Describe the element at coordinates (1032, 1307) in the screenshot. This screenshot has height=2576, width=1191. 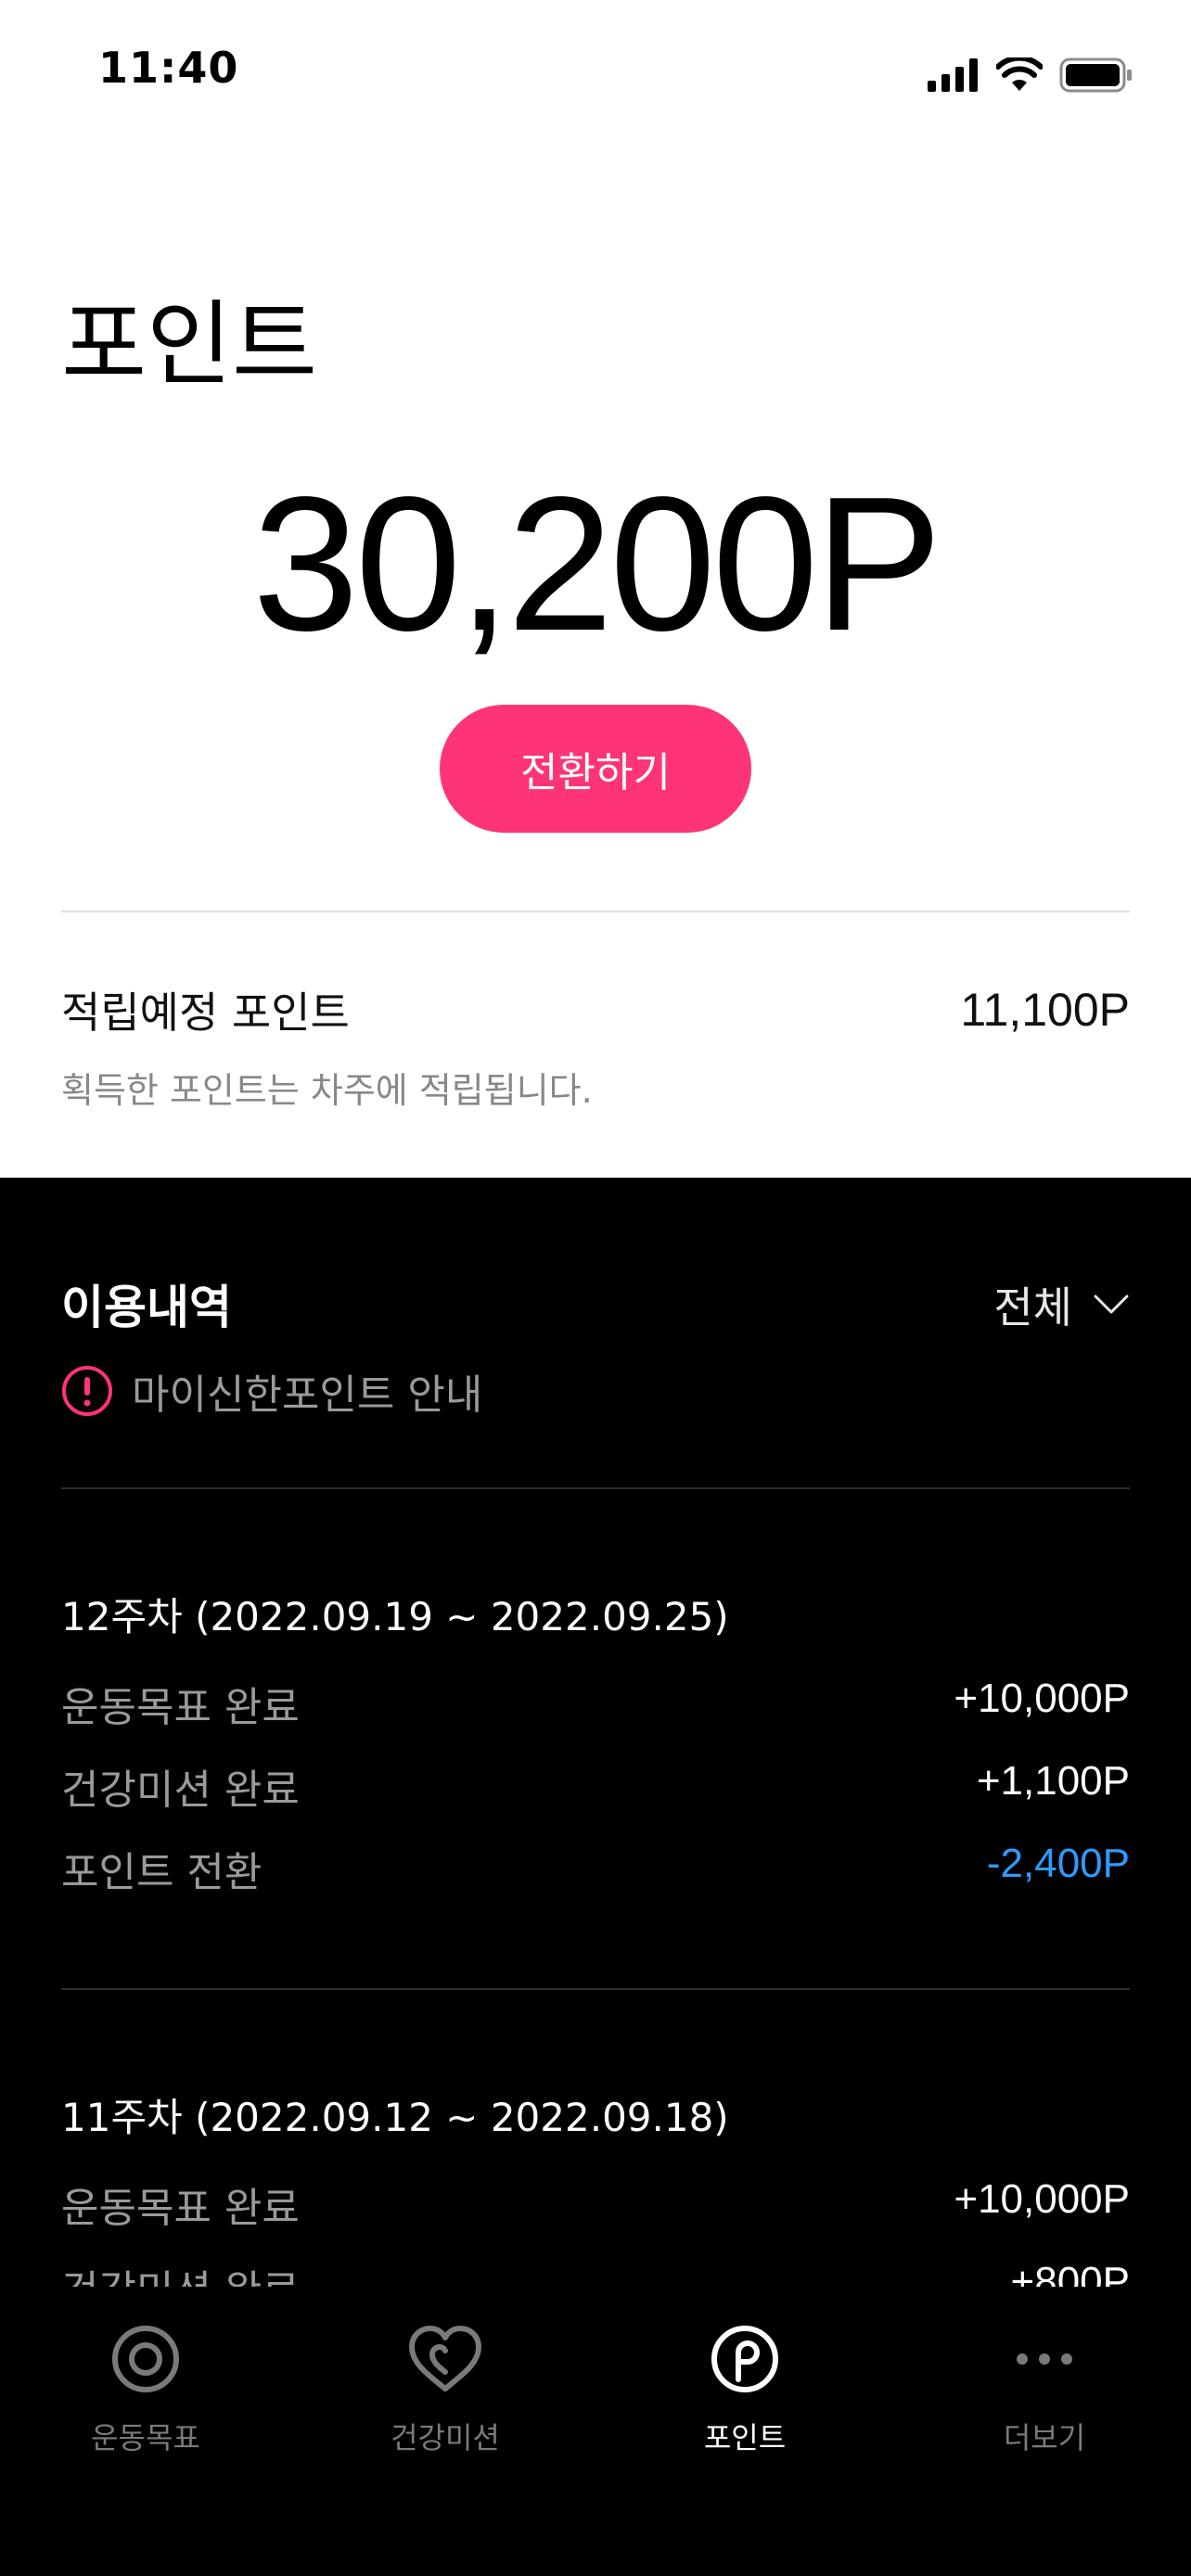
I see `filter-label: 전체` at that location.